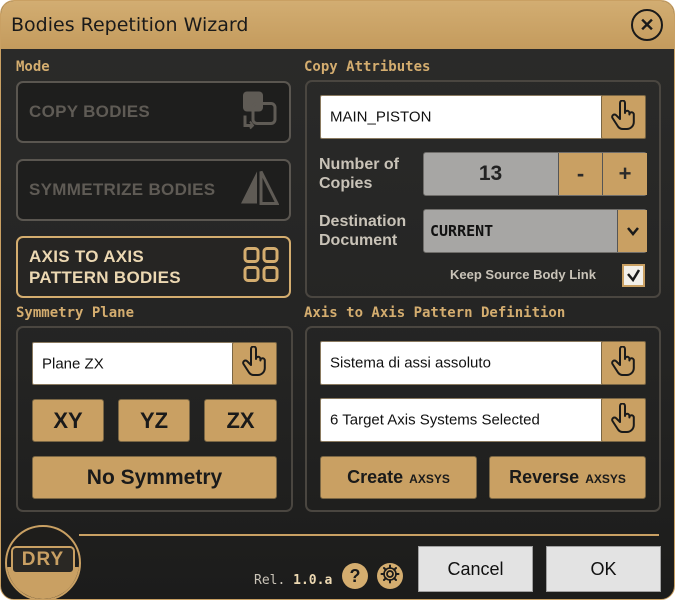 This screenshot has height=600, width=675. I want to click on source-pick-button, so click(623, 117).